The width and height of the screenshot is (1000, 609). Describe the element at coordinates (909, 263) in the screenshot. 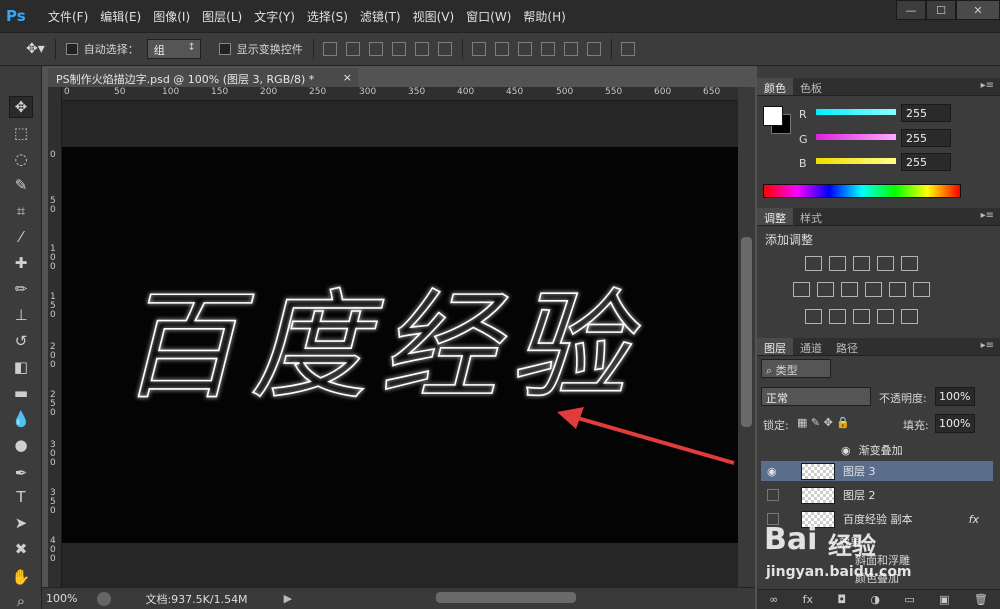

I see `vibrance-icon` at that location.